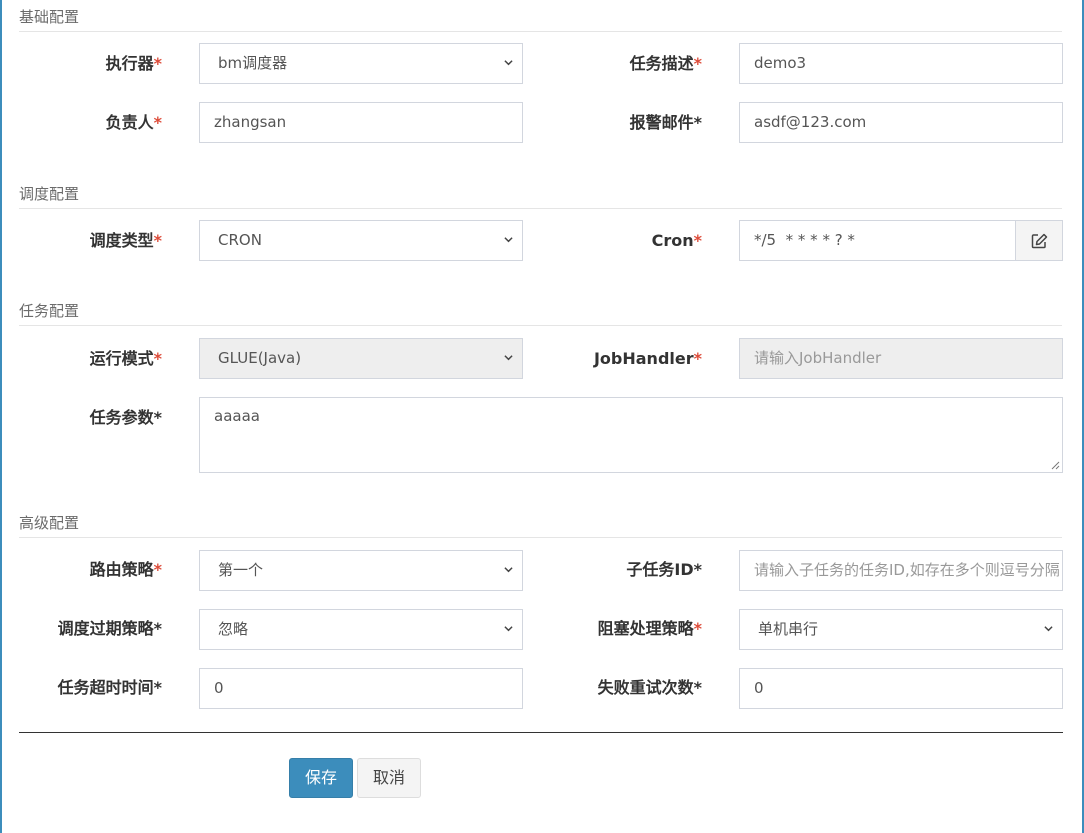 This screenshot has height=833, width=1084. What do you see at coordinates (621, 241) in the screenshot?
I see `cron-label: Cron*` at bounding box center [621, 241].